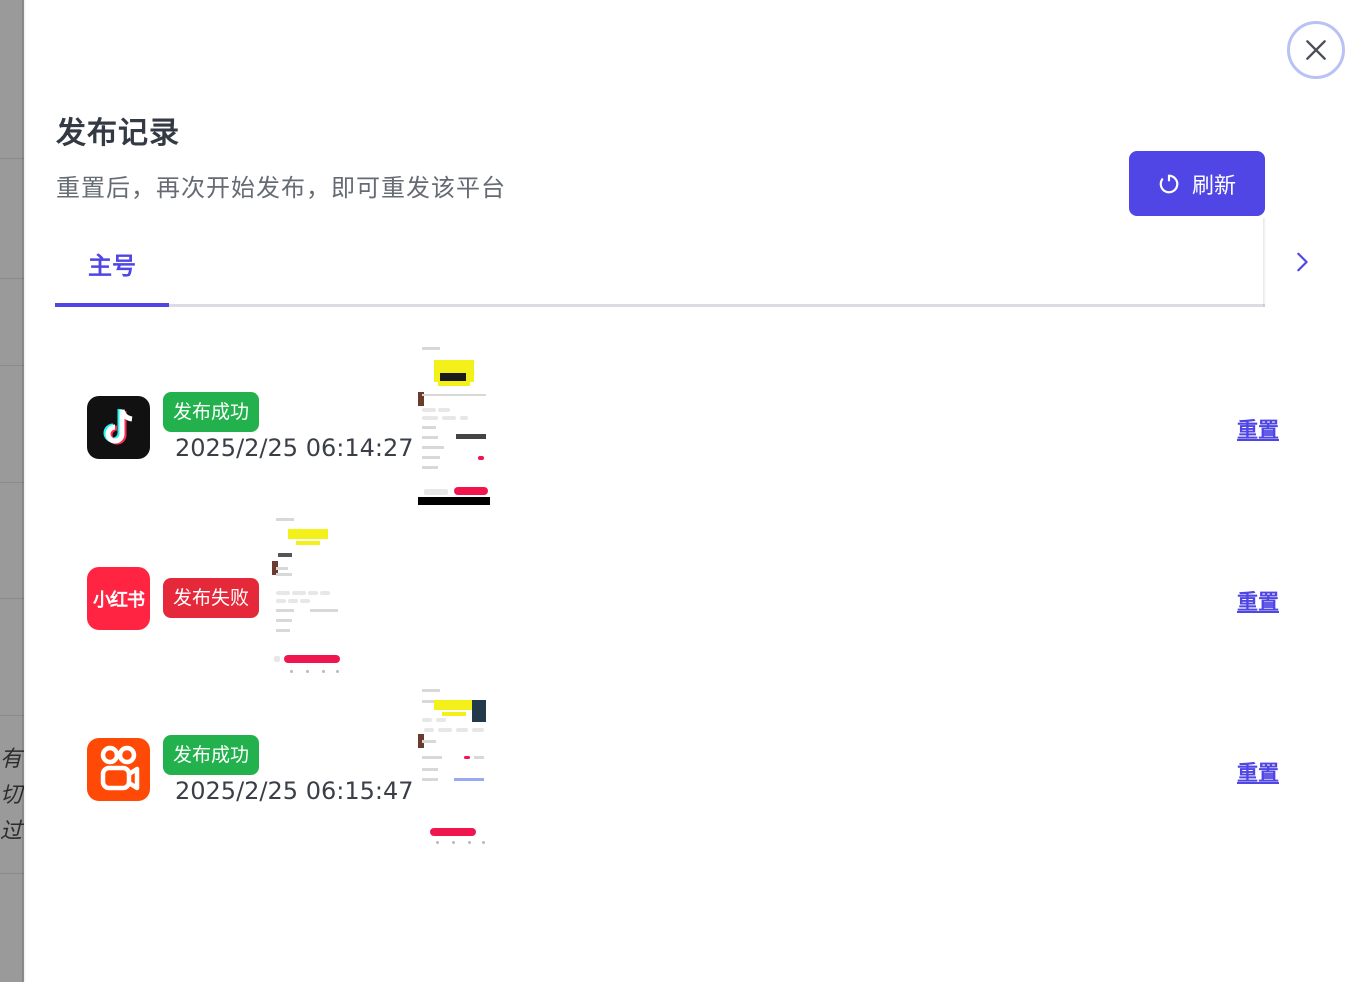  I want to click on close-button, so click(1316, 50).